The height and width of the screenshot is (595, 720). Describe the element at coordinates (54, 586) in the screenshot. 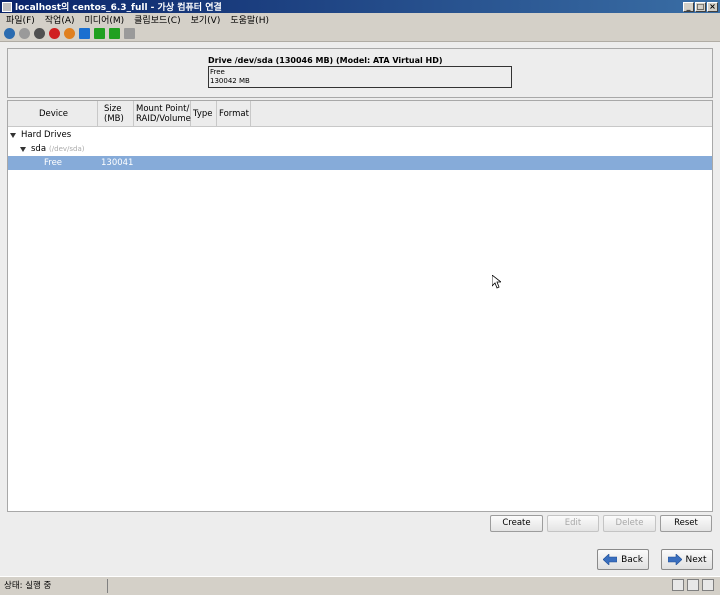

I see `status-text: 상태: 실행 중` at that location.